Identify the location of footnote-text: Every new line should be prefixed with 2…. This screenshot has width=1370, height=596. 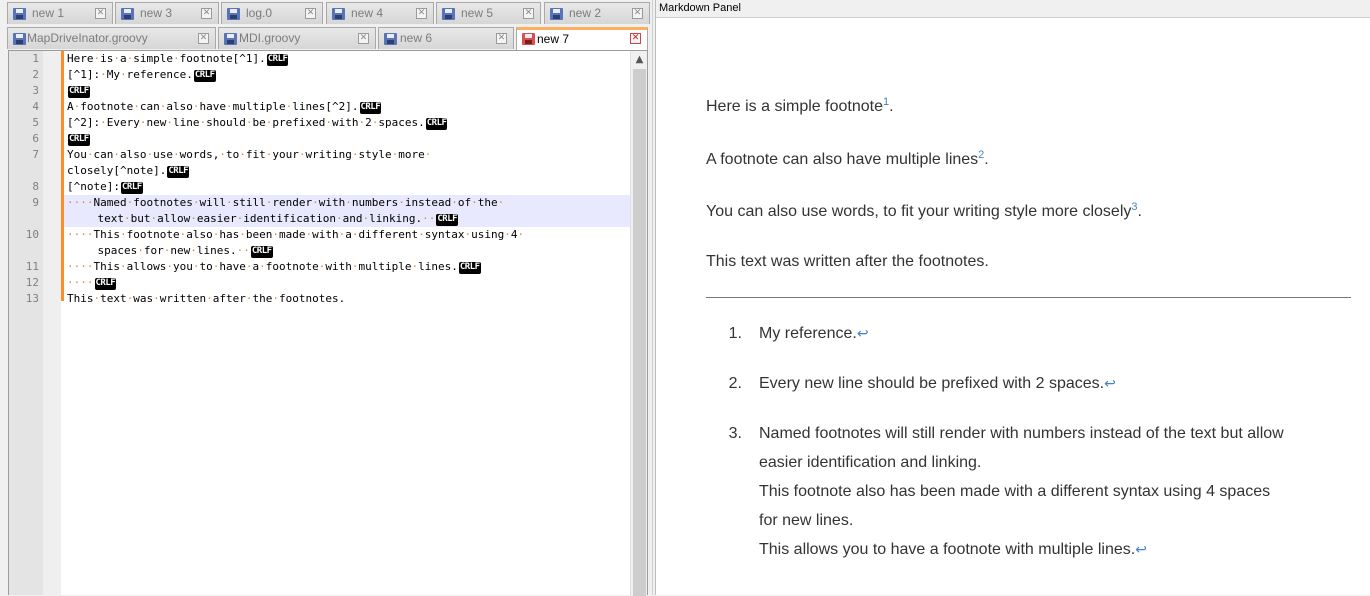
(937, 383).